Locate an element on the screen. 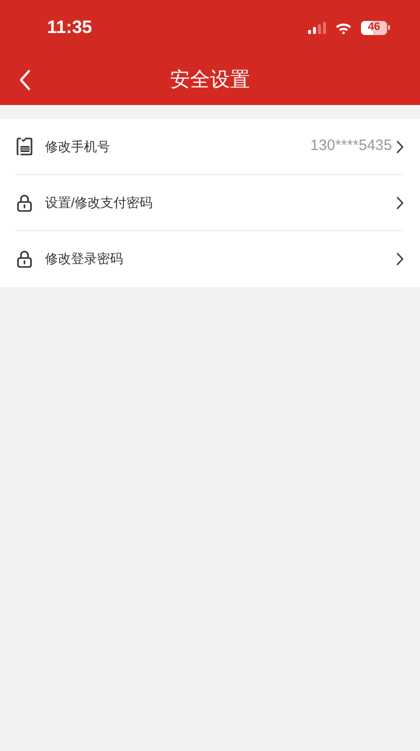  settings-row: 设置/修改支付密码 is located at coordinates (210, 203).